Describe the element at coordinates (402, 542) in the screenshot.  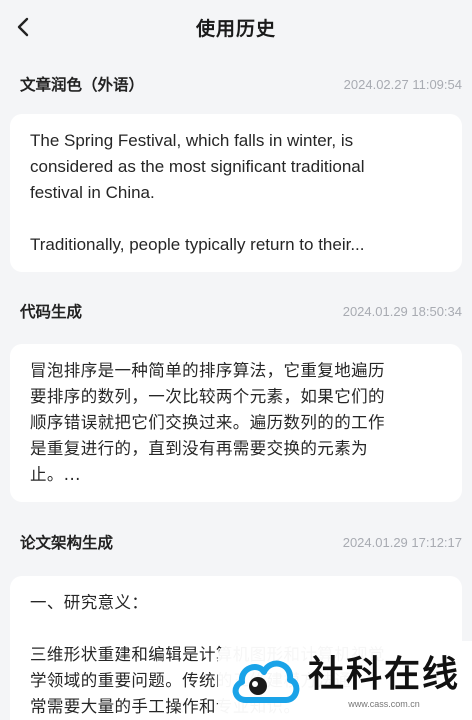
I see `history-item-time: 2024.01.29 17:12:17` at that location.